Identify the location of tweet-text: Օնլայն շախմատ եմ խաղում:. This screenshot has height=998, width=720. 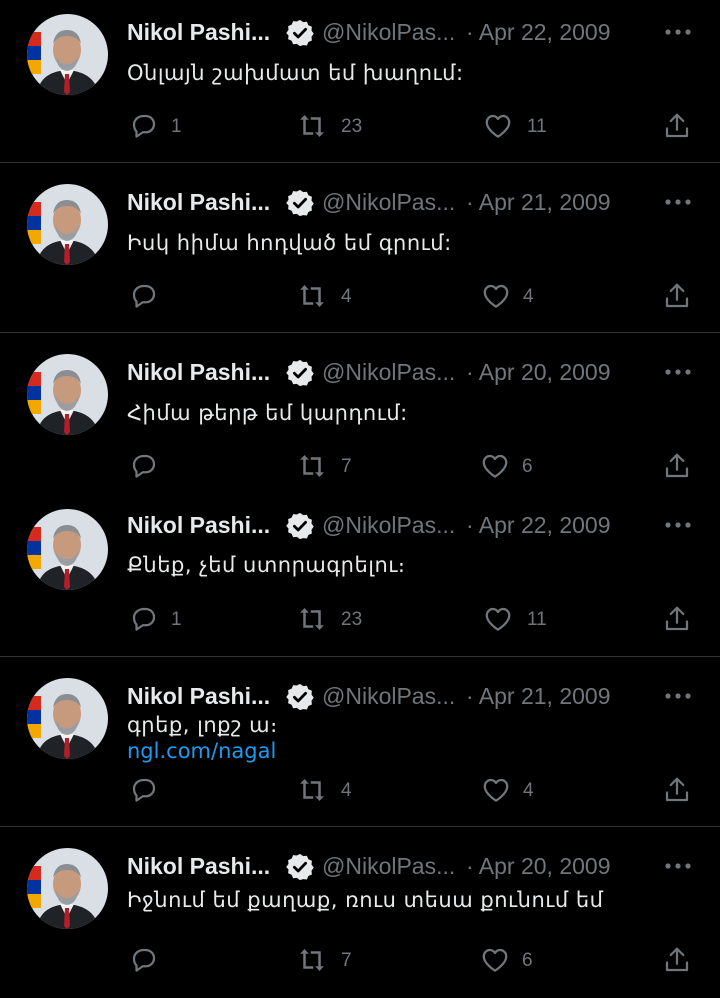
(295, 73).